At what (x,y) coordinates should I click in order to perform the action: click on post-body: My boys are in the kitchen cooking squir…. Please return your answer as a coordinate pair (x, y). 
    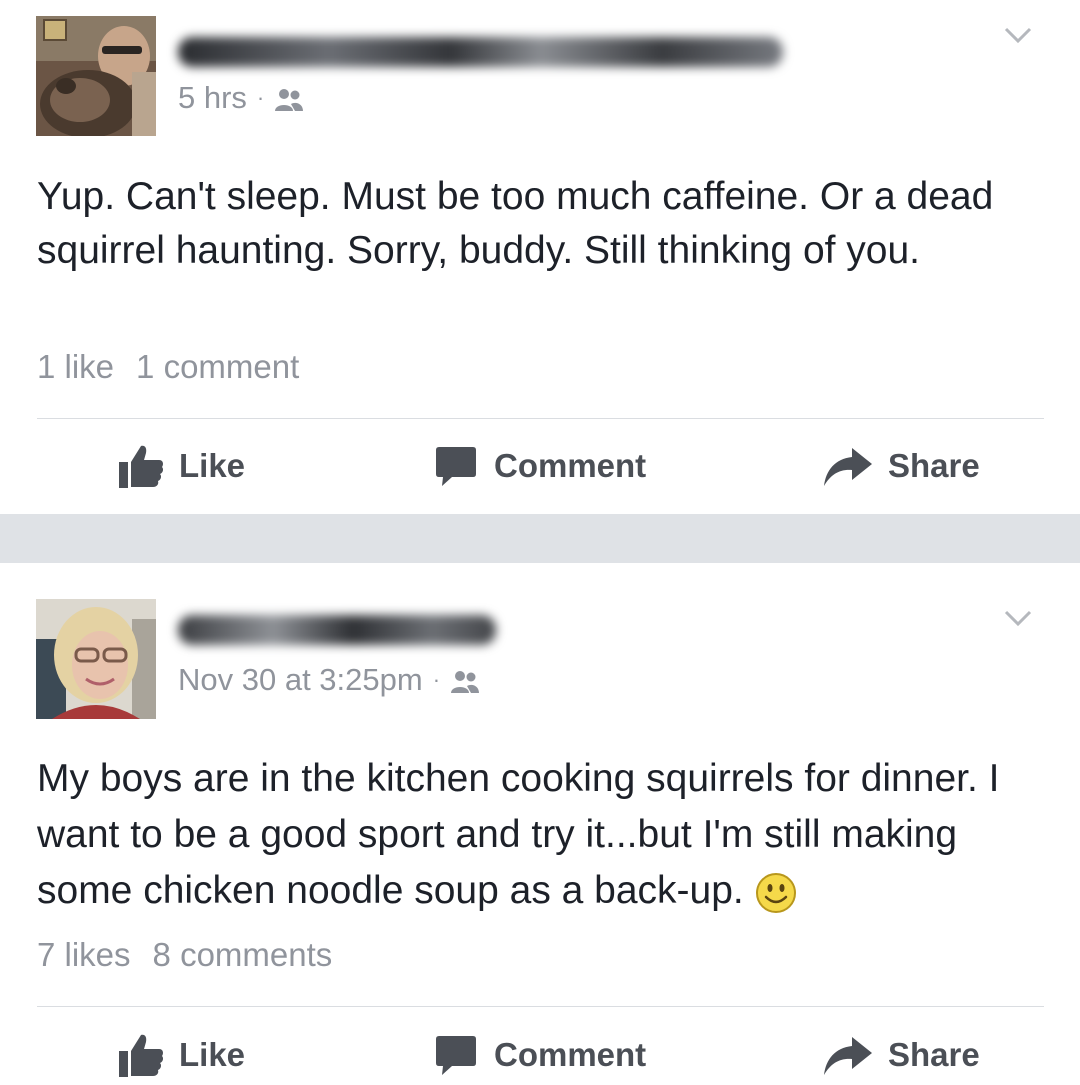
    Looking at the image, I should click on (543, 835).